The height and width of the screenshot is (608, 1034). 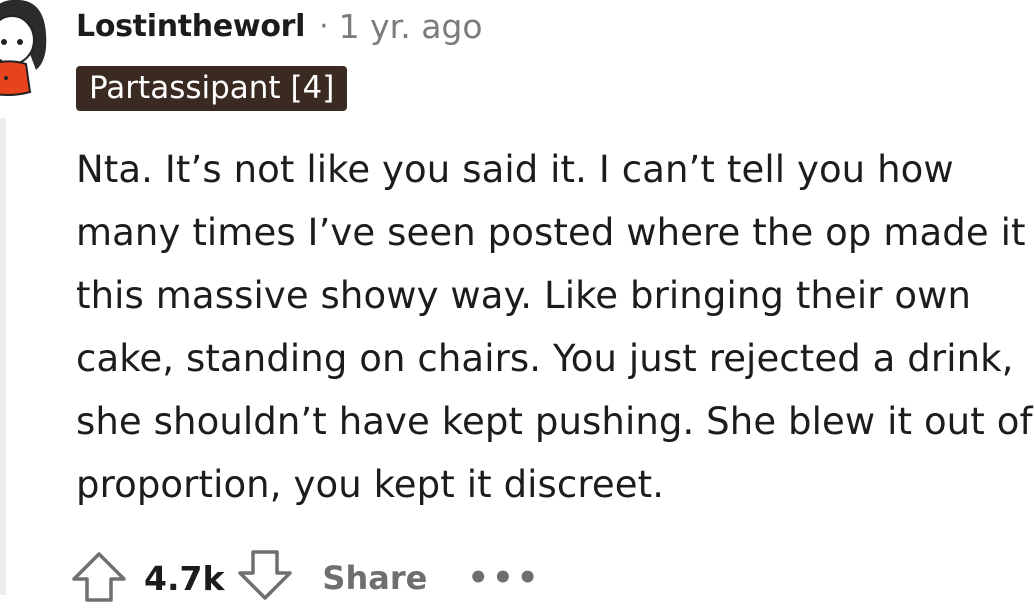 What do you see at coordinates (25, 49) in the screenshot?
I see `avatar` at bounding box center [25, 49].